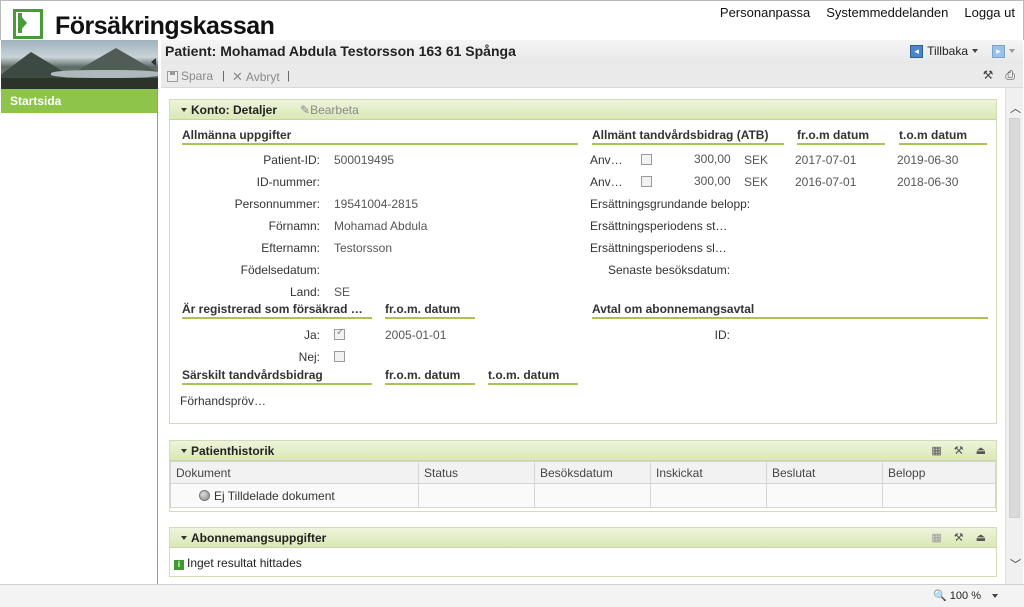 The width and height of the screenshot is (1024, 607). Describe the element at coordinates (234, 110) in the screenshot. I see `account-details-title: Konto: Detaljer` at that location.